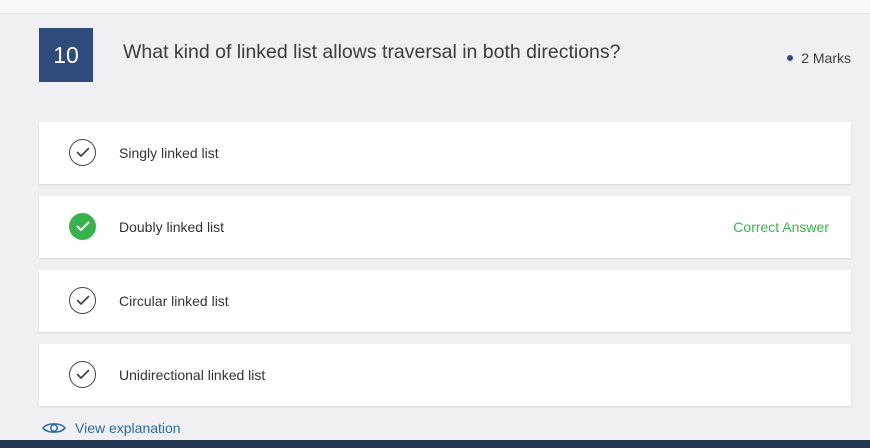  What do you see at coordinates (435, 7) in the screenshot?
I see `top-strip` at bounding box center [435, 7].